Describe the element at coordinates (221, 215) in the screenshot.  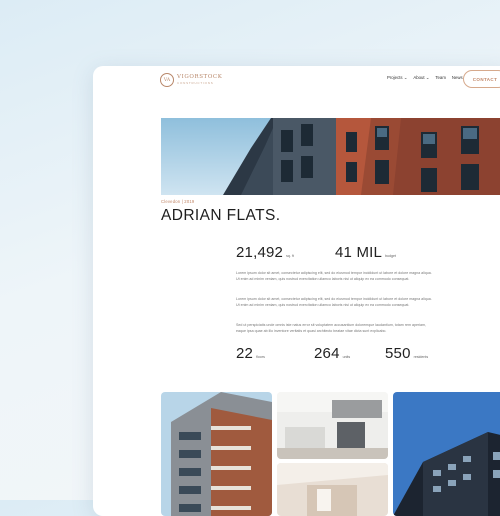
I see `project-title: ADRIAN FLATS.` at that location.